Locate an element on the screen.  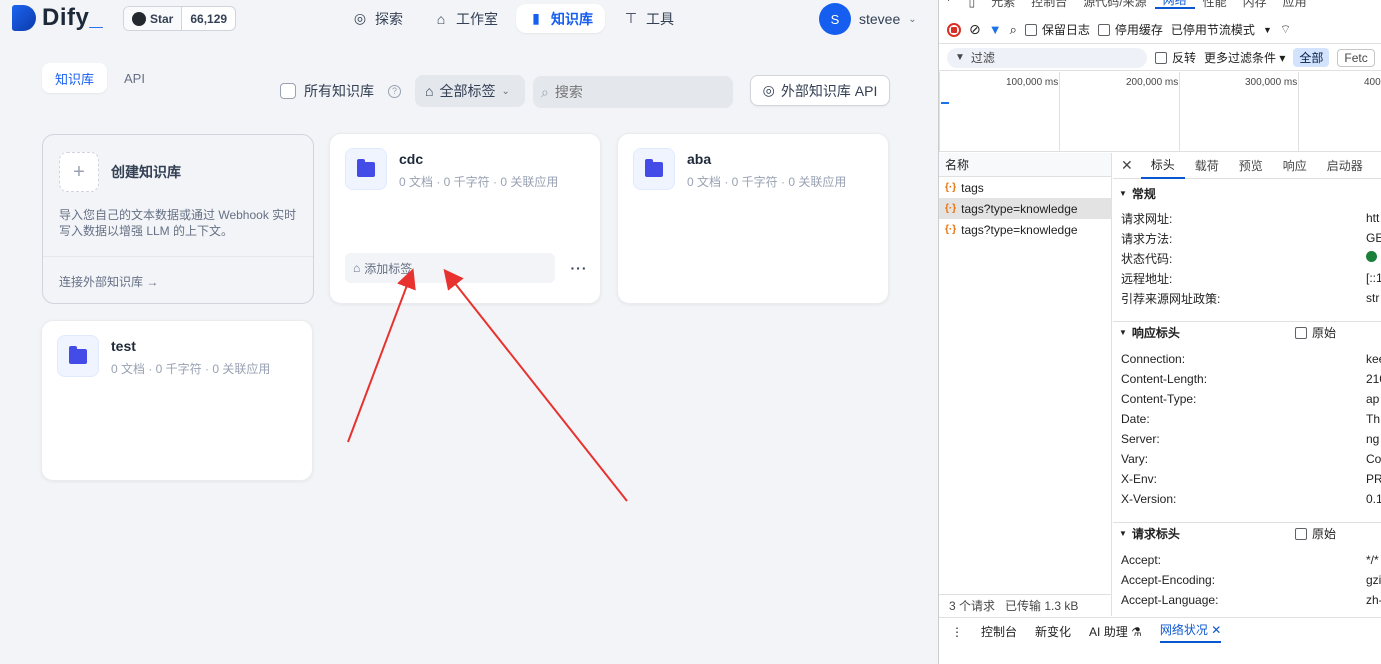
search-icon: ⌕ is located at coordinates (1013, 30).